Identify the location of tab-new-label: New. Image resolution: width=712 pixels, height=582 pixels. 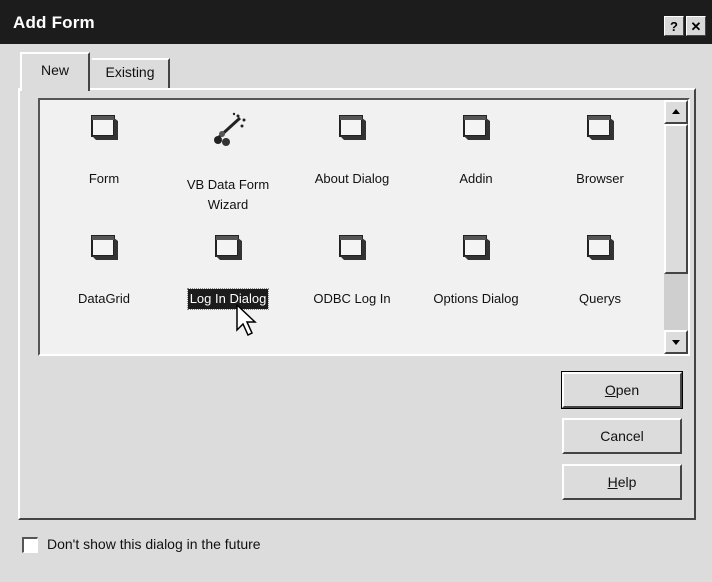
(54, 70).